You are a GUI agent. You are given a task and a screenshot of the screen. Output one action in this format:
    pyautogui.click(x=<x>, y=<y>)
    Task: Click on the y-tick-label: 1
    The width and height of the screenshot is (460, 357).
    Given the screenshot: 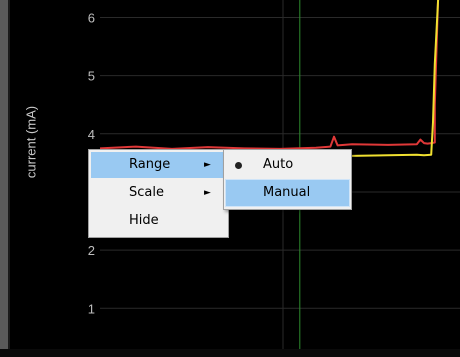 What is the action you would take?
    pyautogui.click(x=91, y=308)
    